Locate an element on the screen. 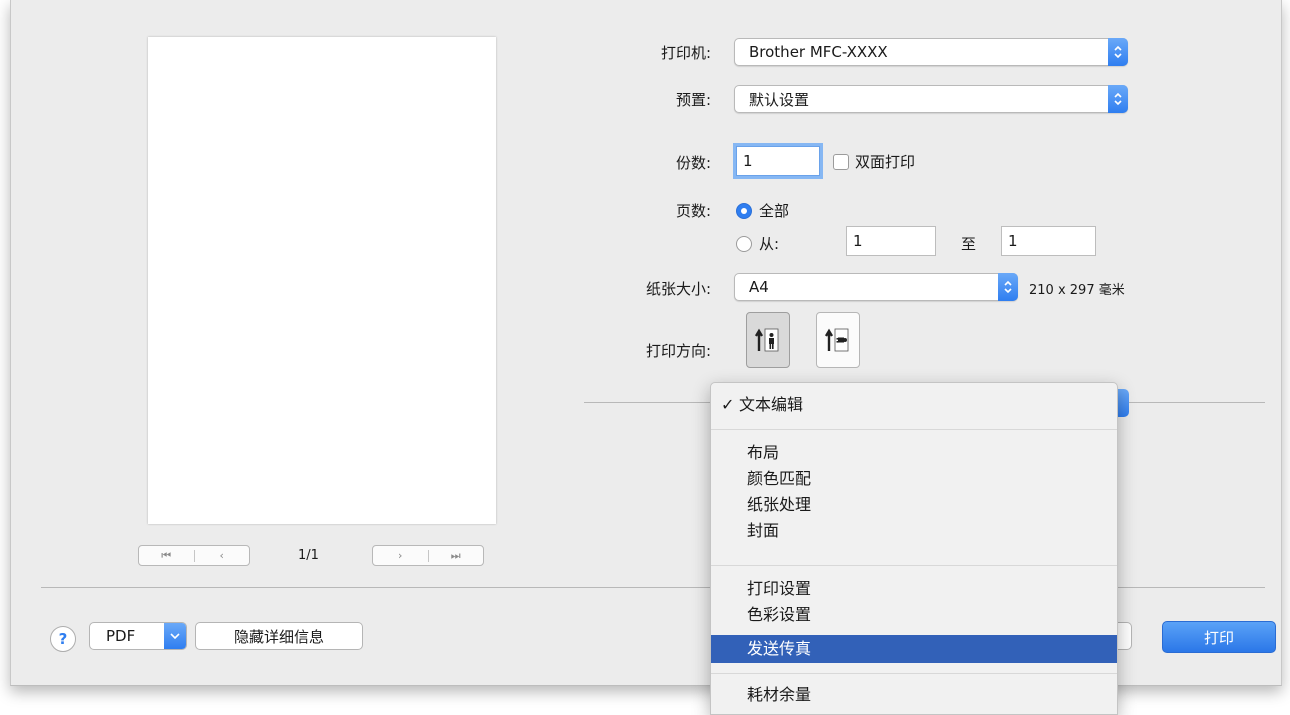  page-count: 1/1 is located at coordinates (308, 555).